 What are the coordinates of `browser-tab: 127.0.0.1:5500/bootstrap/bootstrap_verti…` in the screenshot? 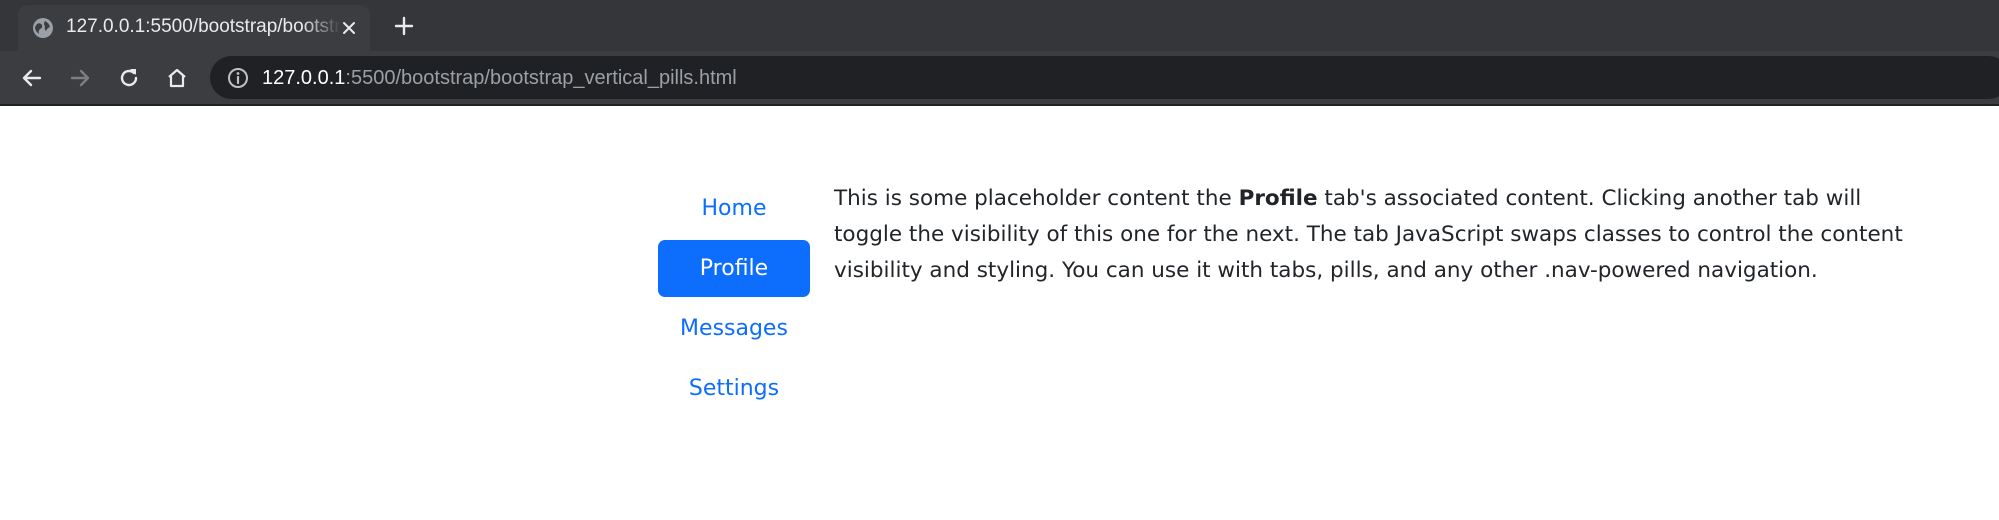 It's located at (194, 28).